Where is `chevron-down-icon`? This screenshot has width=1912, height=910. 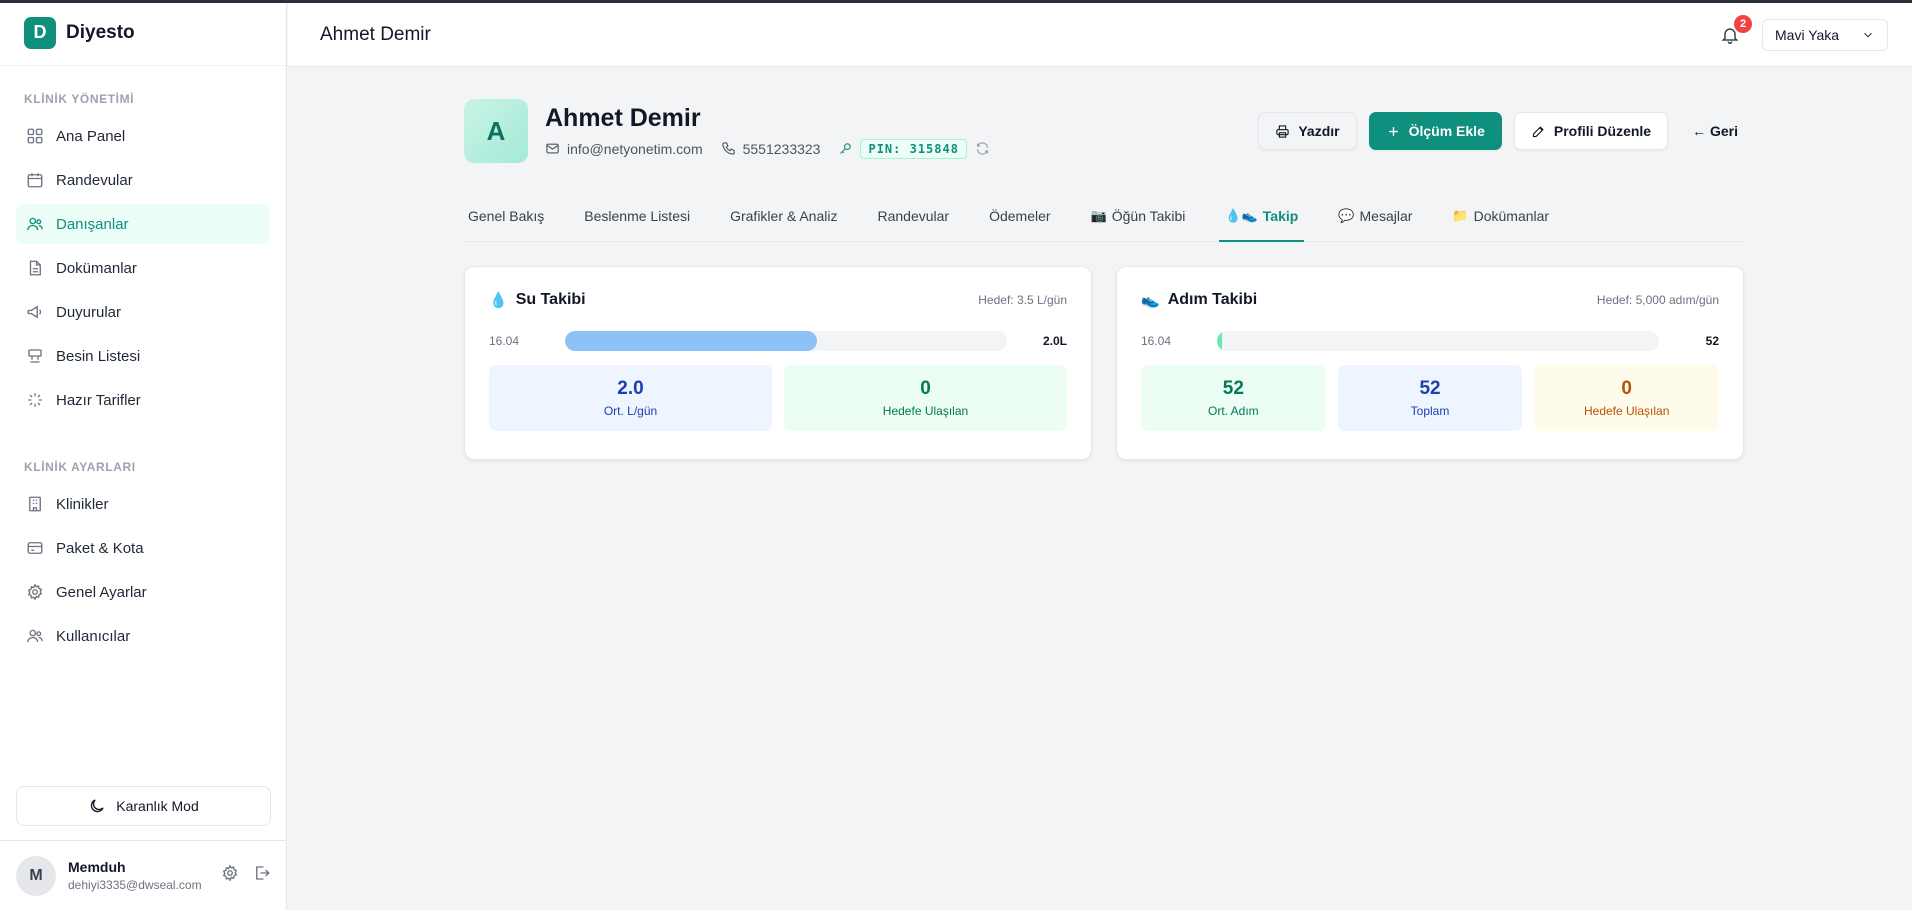 chevron-down-icon is located at coordinates (1868, 35).